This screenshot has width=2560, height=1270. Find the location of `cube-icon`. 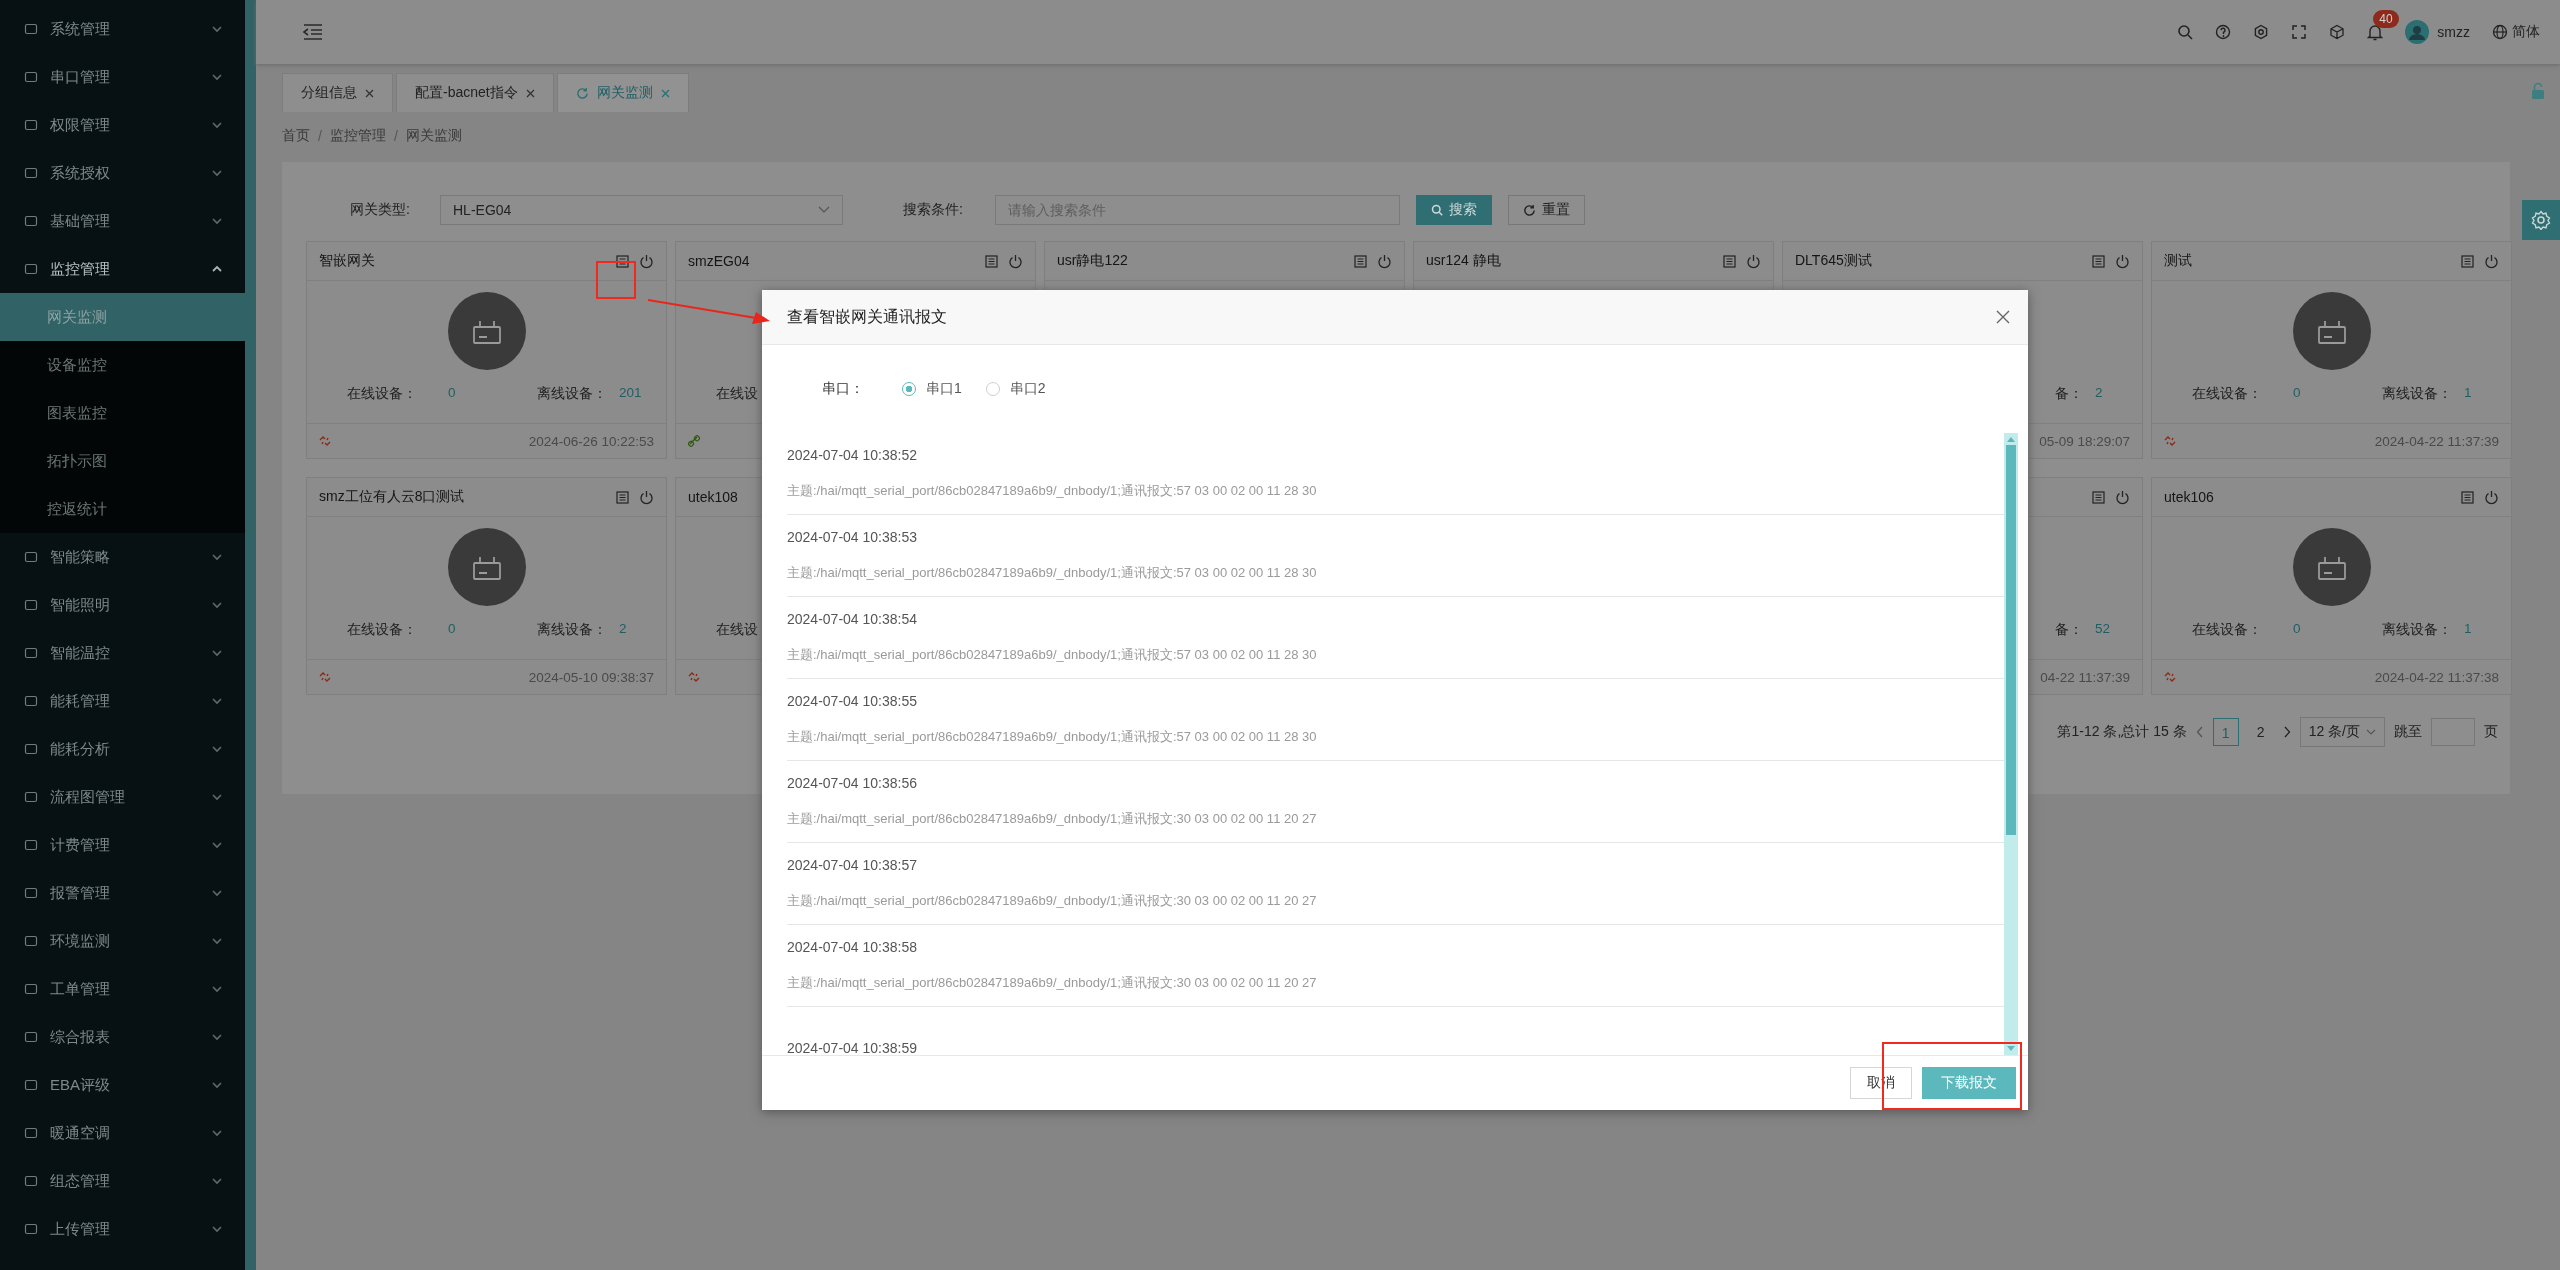

cube-icon is located at coordinates (2337, 32).